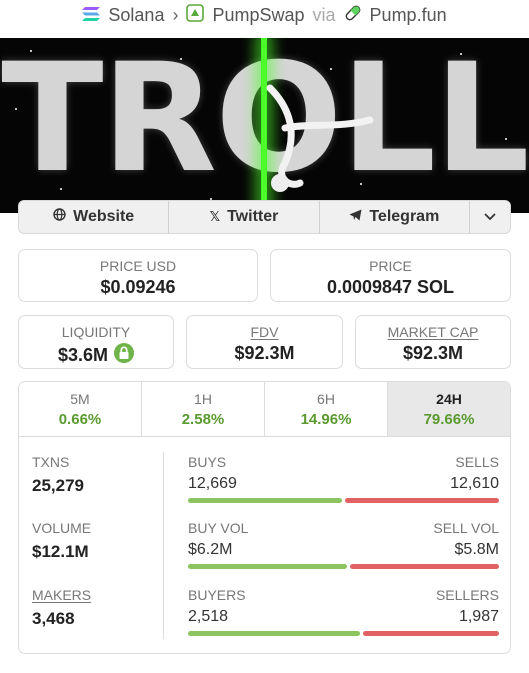  Describe the element at coordinates (61, 595) in the screenshot. I see `makers-label: MAKERS` at that location.